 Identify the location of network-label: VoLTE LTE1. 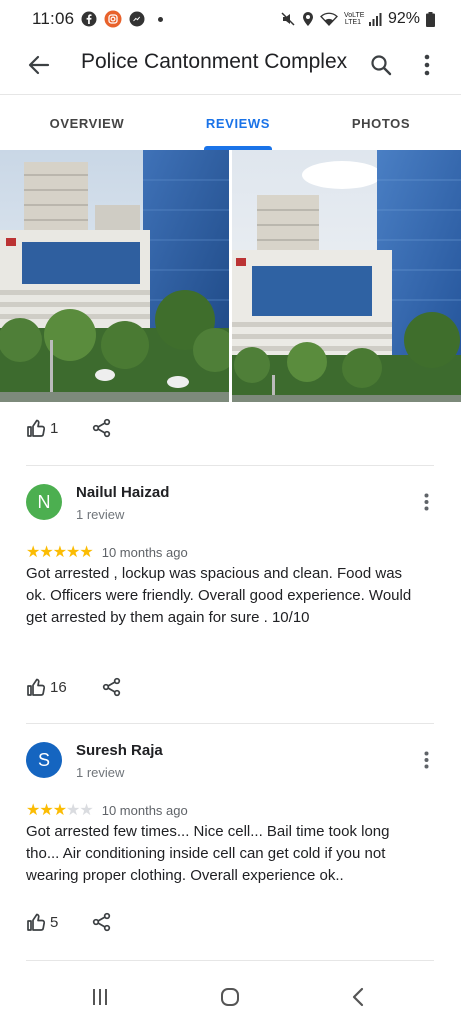
(354, 19).